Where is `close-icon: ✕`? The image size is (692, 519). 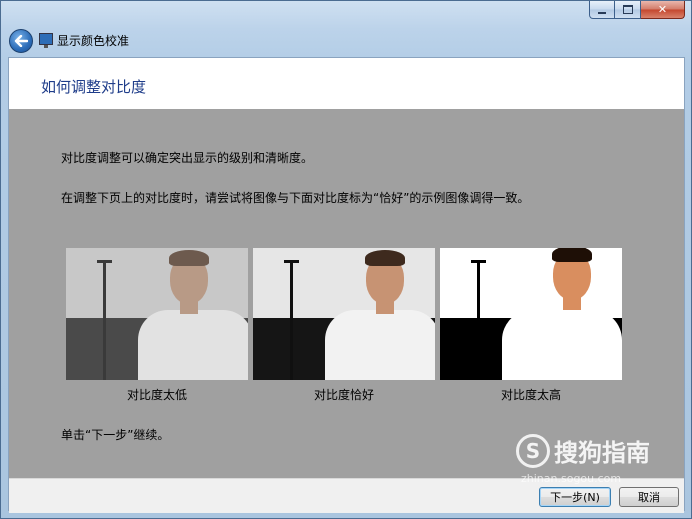 close-icon: ✕ is located at coordinates (662, 9).